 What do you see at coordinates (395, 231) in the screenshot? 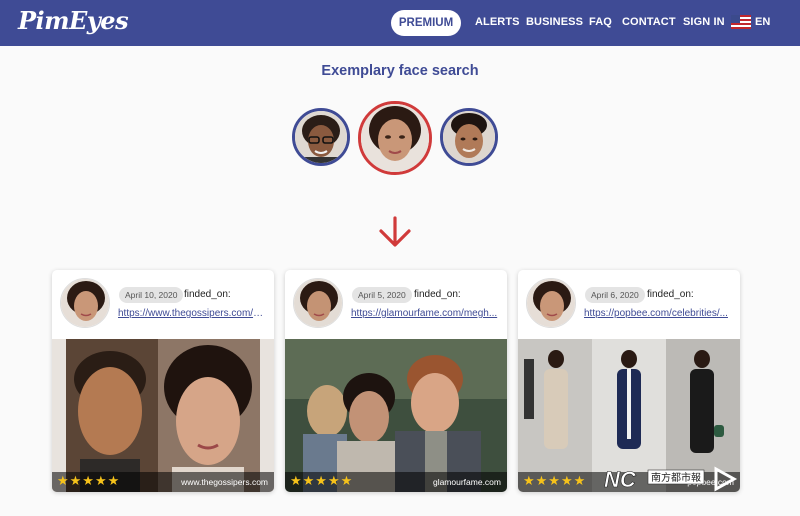
I see `arrow-down-icon` at bounding box center [395, 231].